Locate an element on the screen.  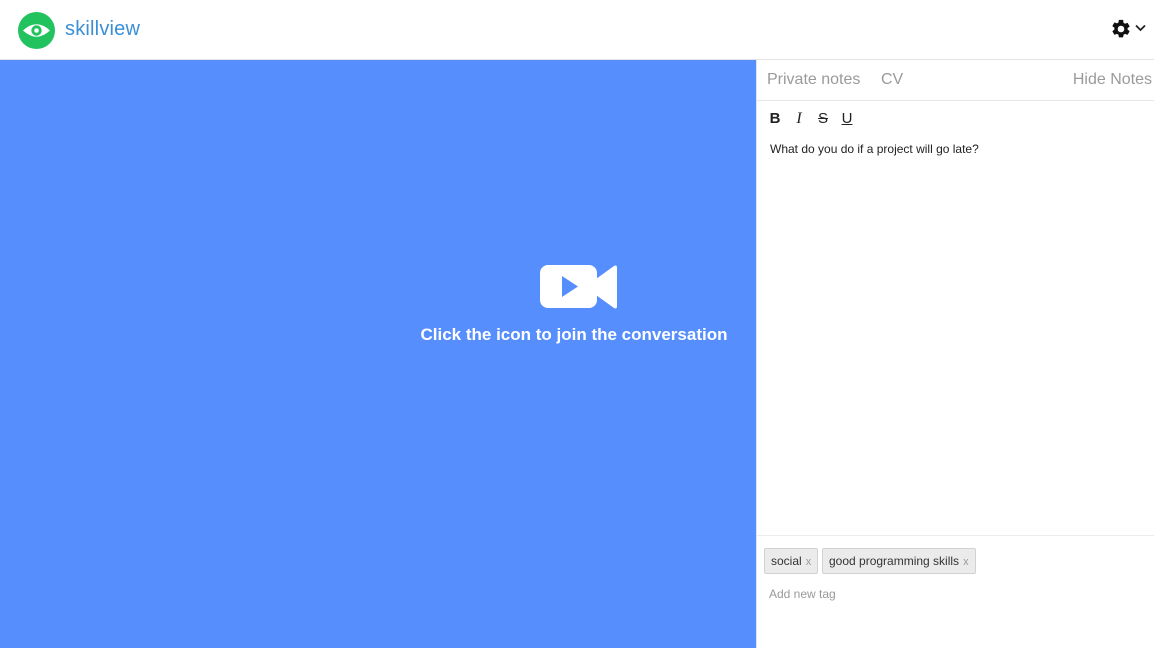
settings-menu-button is located at coordinates (1130, 30).